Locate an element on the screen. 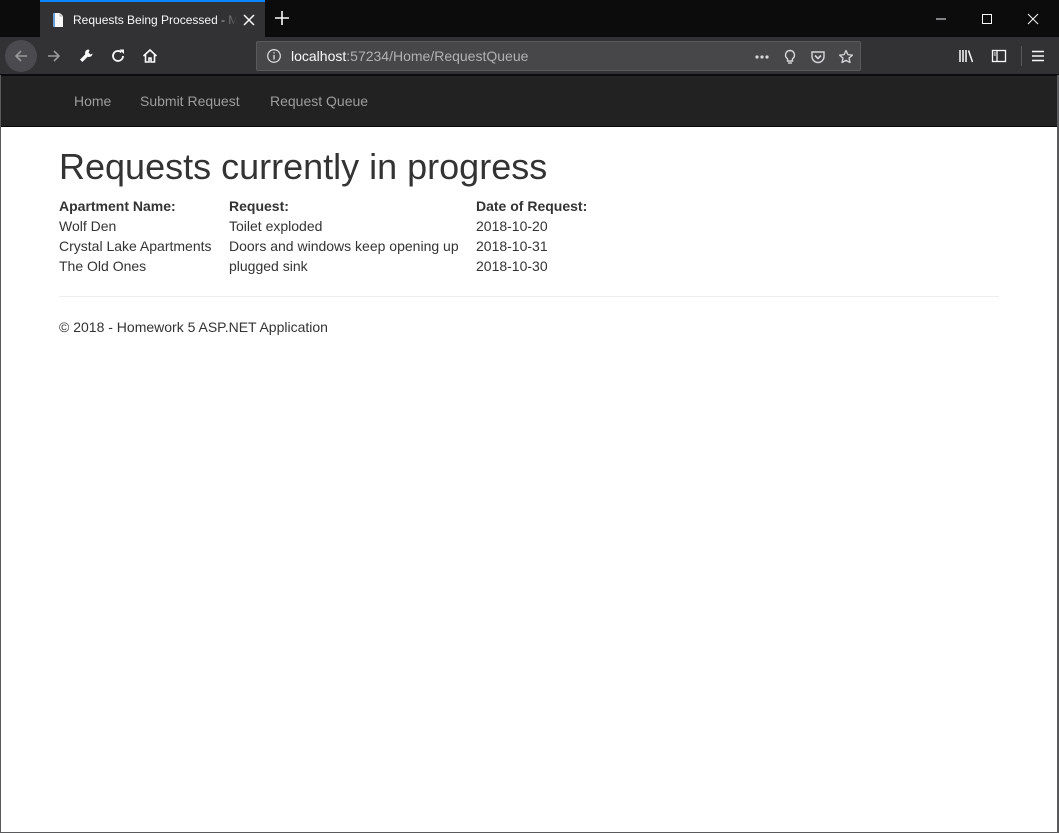 The image size is (1059, 833). close-icon is located at coordinates (1033, 18).